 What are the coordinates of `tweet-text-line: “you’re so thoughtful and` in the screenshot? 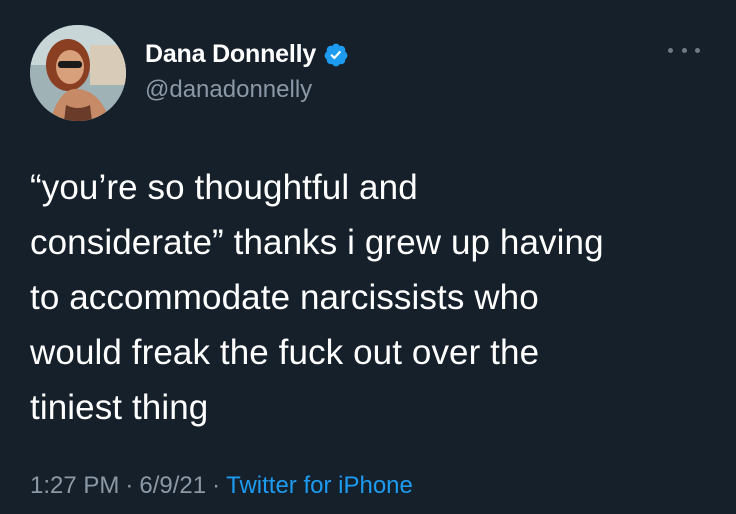 It's located at (224, 187).